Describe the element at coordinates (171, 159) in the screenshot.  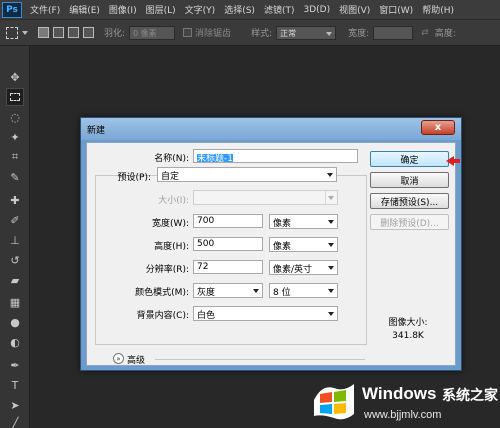
I see `name-label: 名称(N):` at that location.